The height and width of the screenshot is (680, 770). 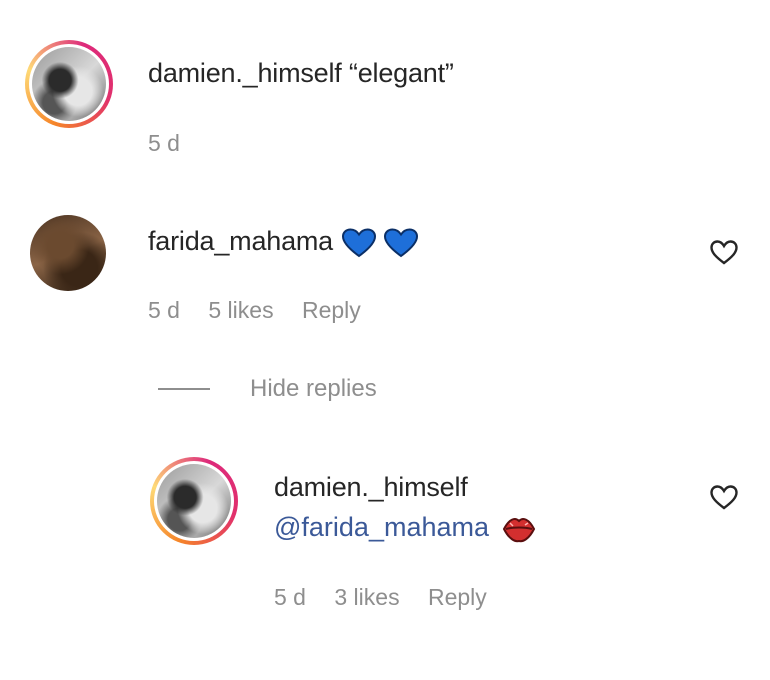 I want to click on divider, so click(x=184, y=389).